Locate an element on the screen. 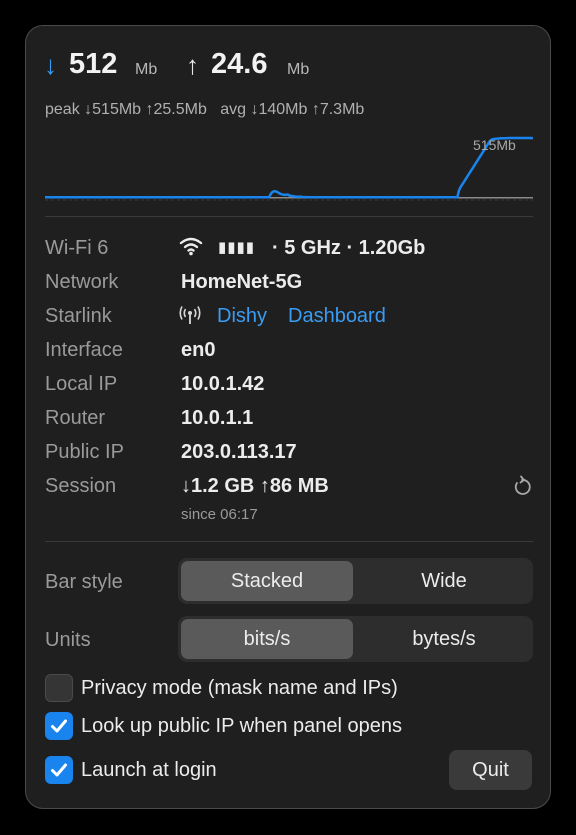 This screenshot has height=835, width=576. upload-speed-value: 24.6 is located at coordinates (239, 64).